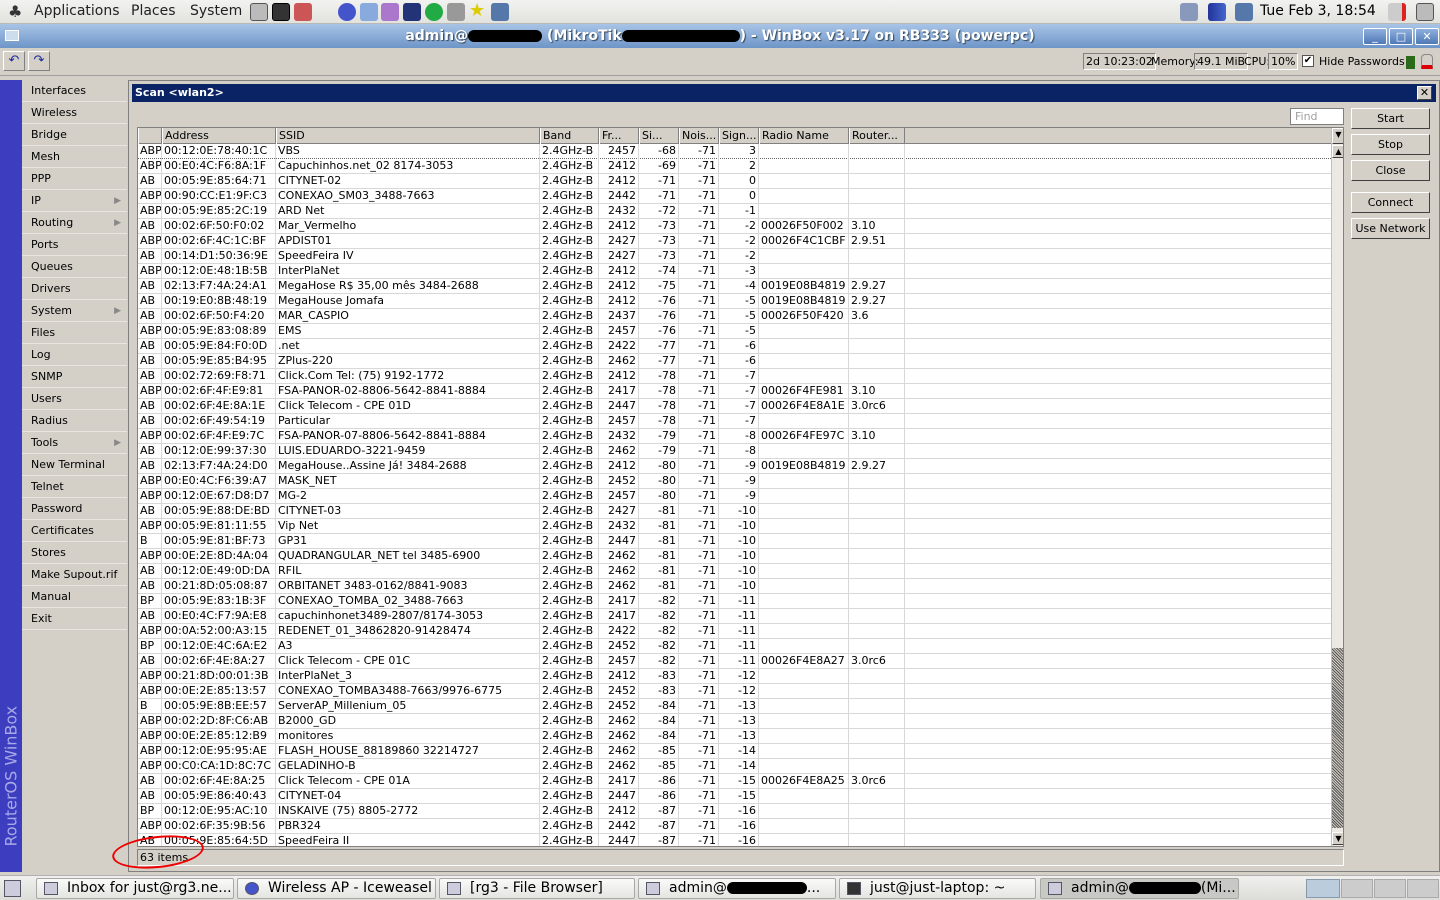 This screenshot has height=900, width=1440. Describe the element at coordinates (1317, 116) in the screenshot. I see `find-input: Find` at that location.